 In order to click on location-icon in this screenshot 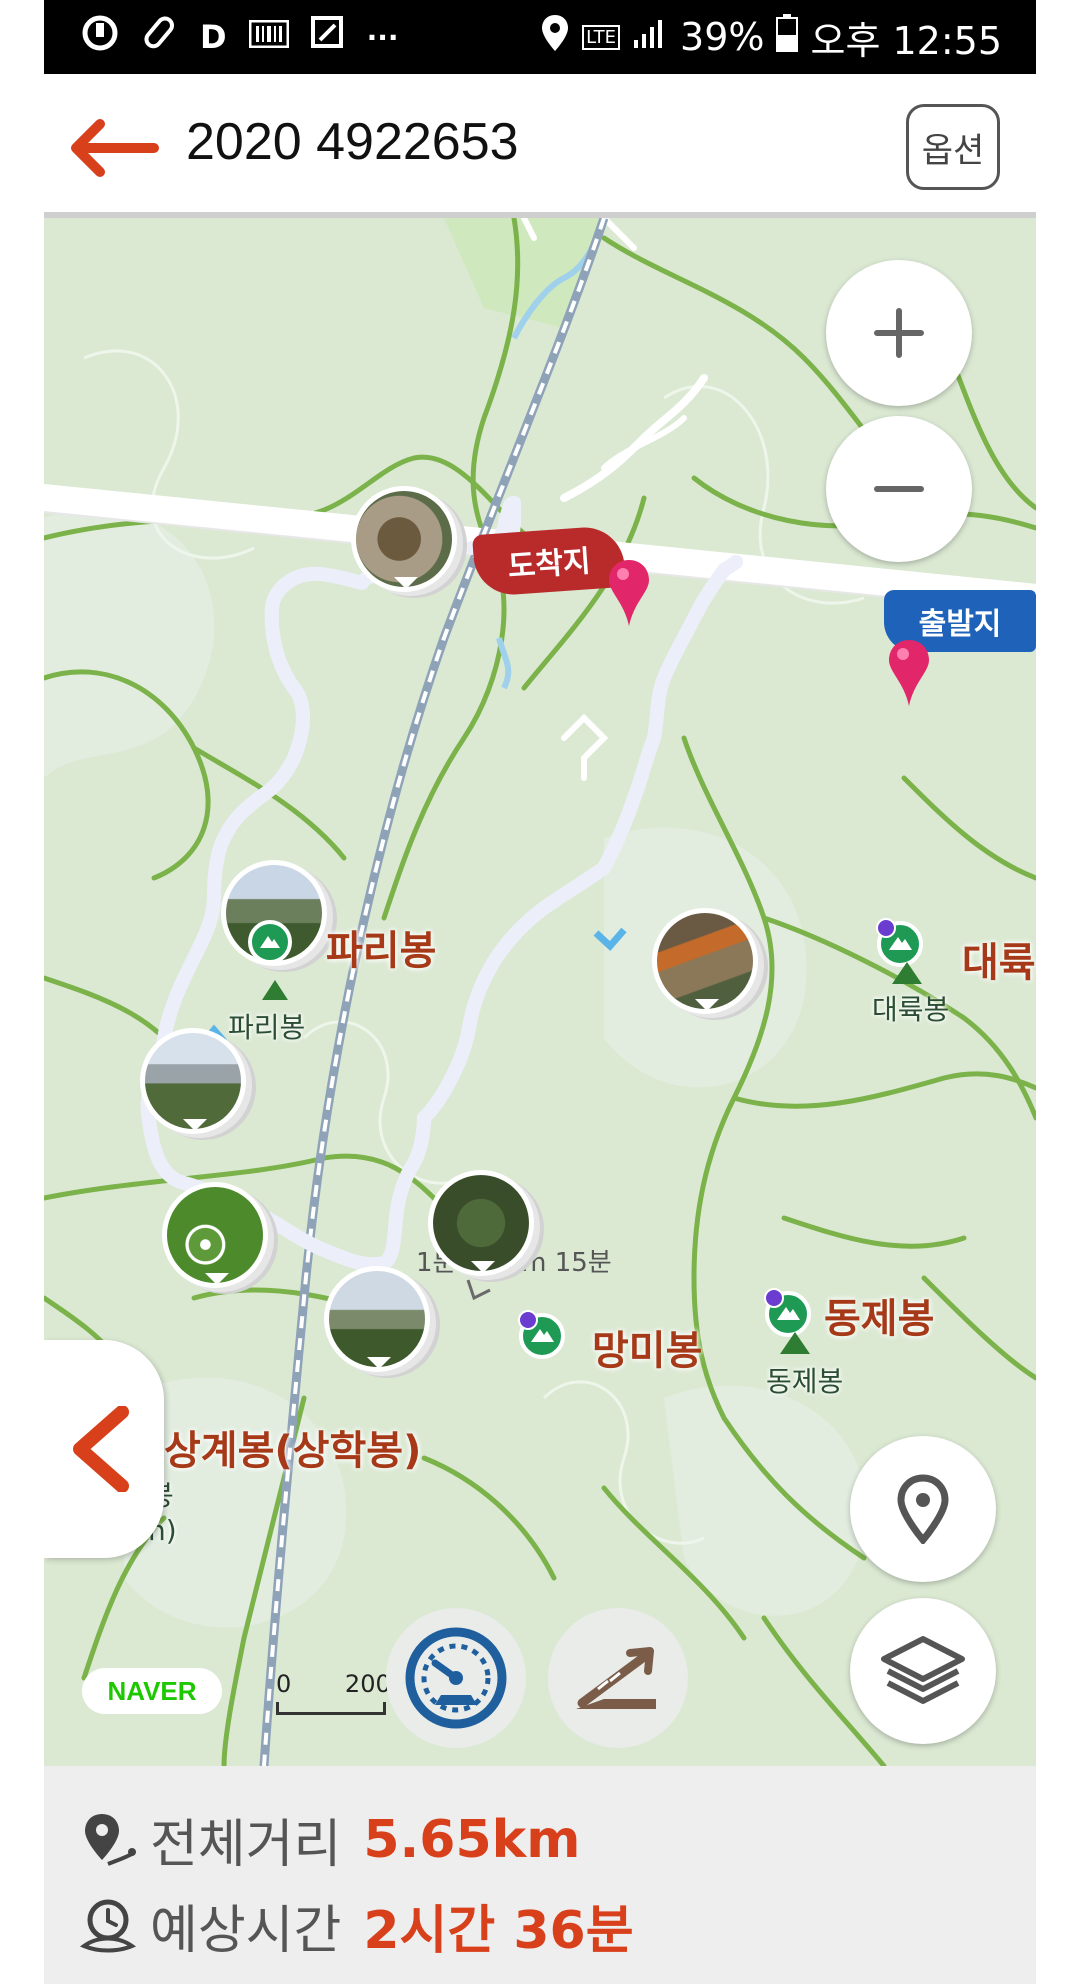, I will do `click(555, 37)`.